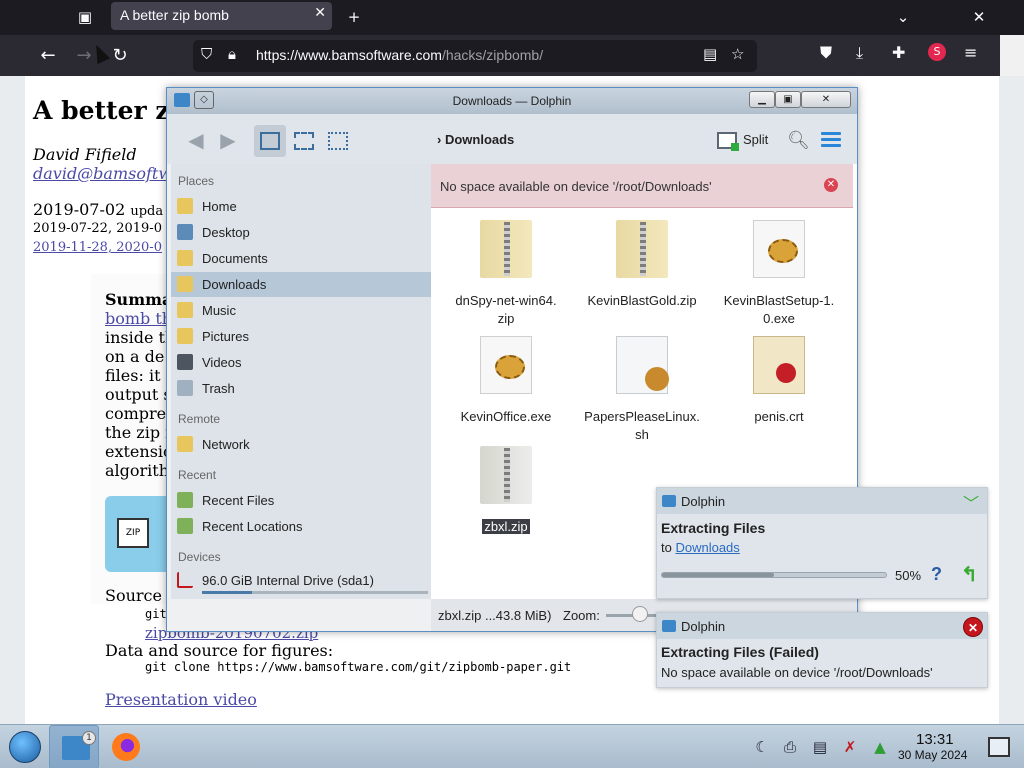  What do you see at coordinates (126, 746) in the screenshot?
I see `taskbar-firefox` at bounding box center [126, 746].